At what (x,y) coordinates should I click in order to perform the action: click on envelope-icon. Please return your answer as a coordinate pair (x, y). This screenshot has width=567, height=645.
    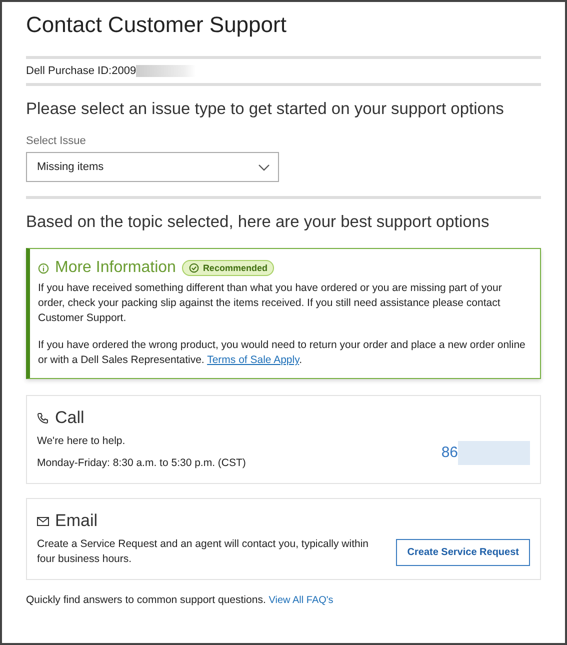
    Looking at the image, I should click on (43, 521).